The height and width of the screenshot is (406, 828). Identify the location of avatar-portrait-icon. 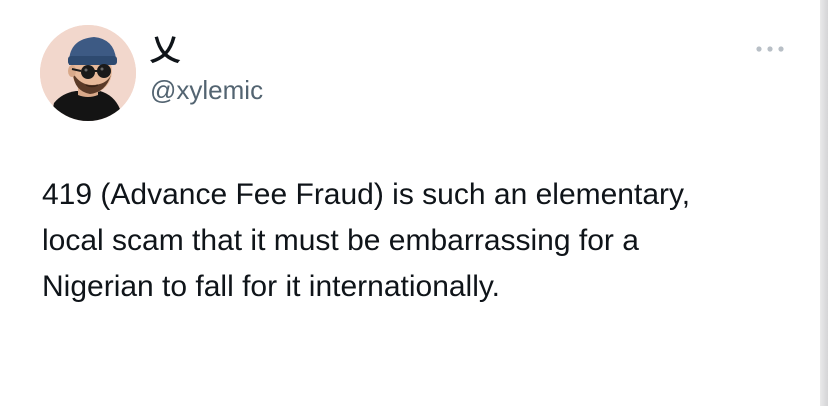
(88, 73).